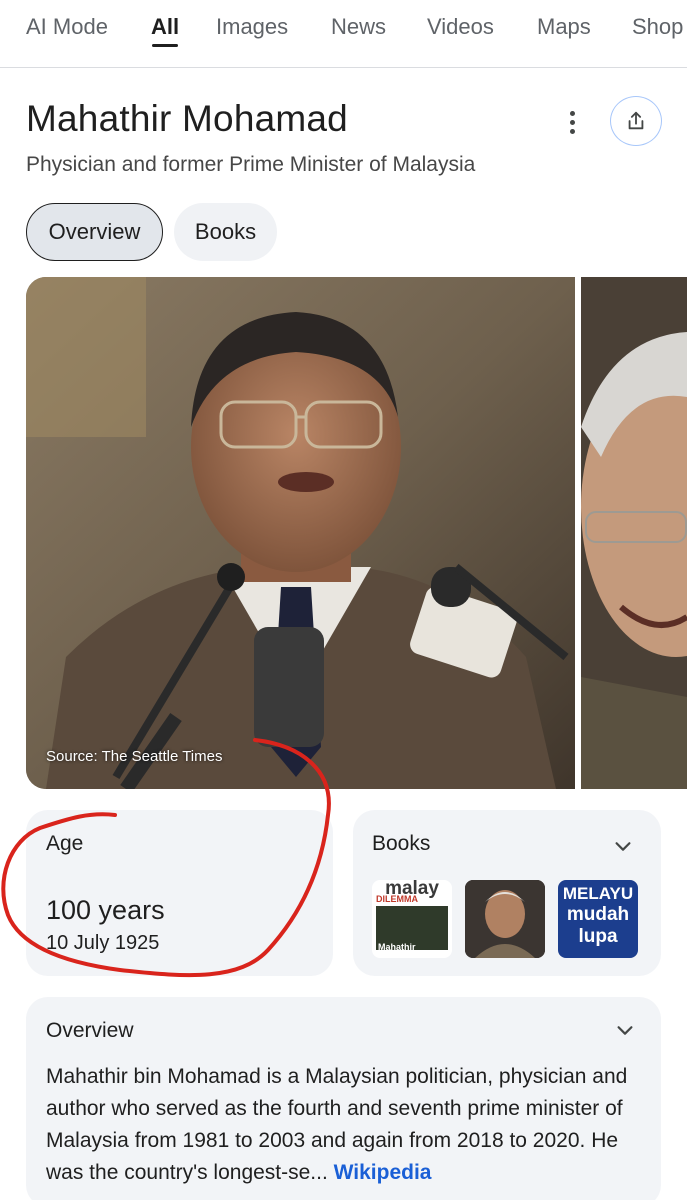  I want to click on entity-title: Mahathir Mohamad, so click(187, 118).